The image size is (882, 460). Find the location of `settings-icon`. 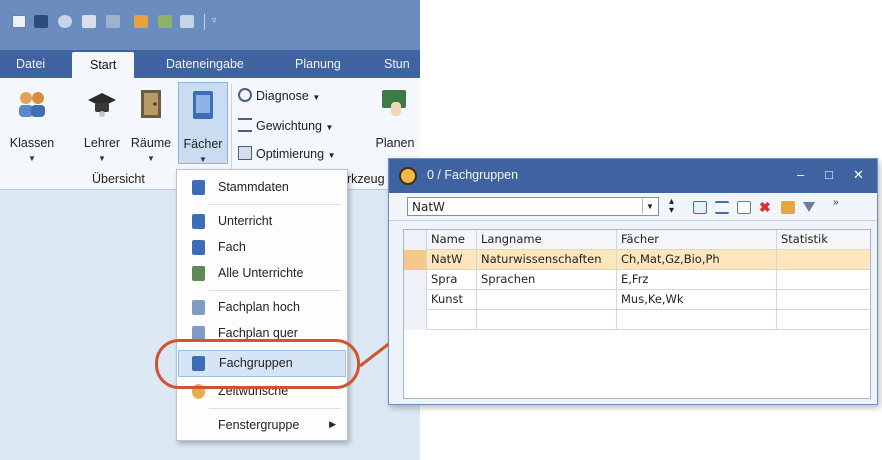

settings-icon is located at coordinates (141, 21).